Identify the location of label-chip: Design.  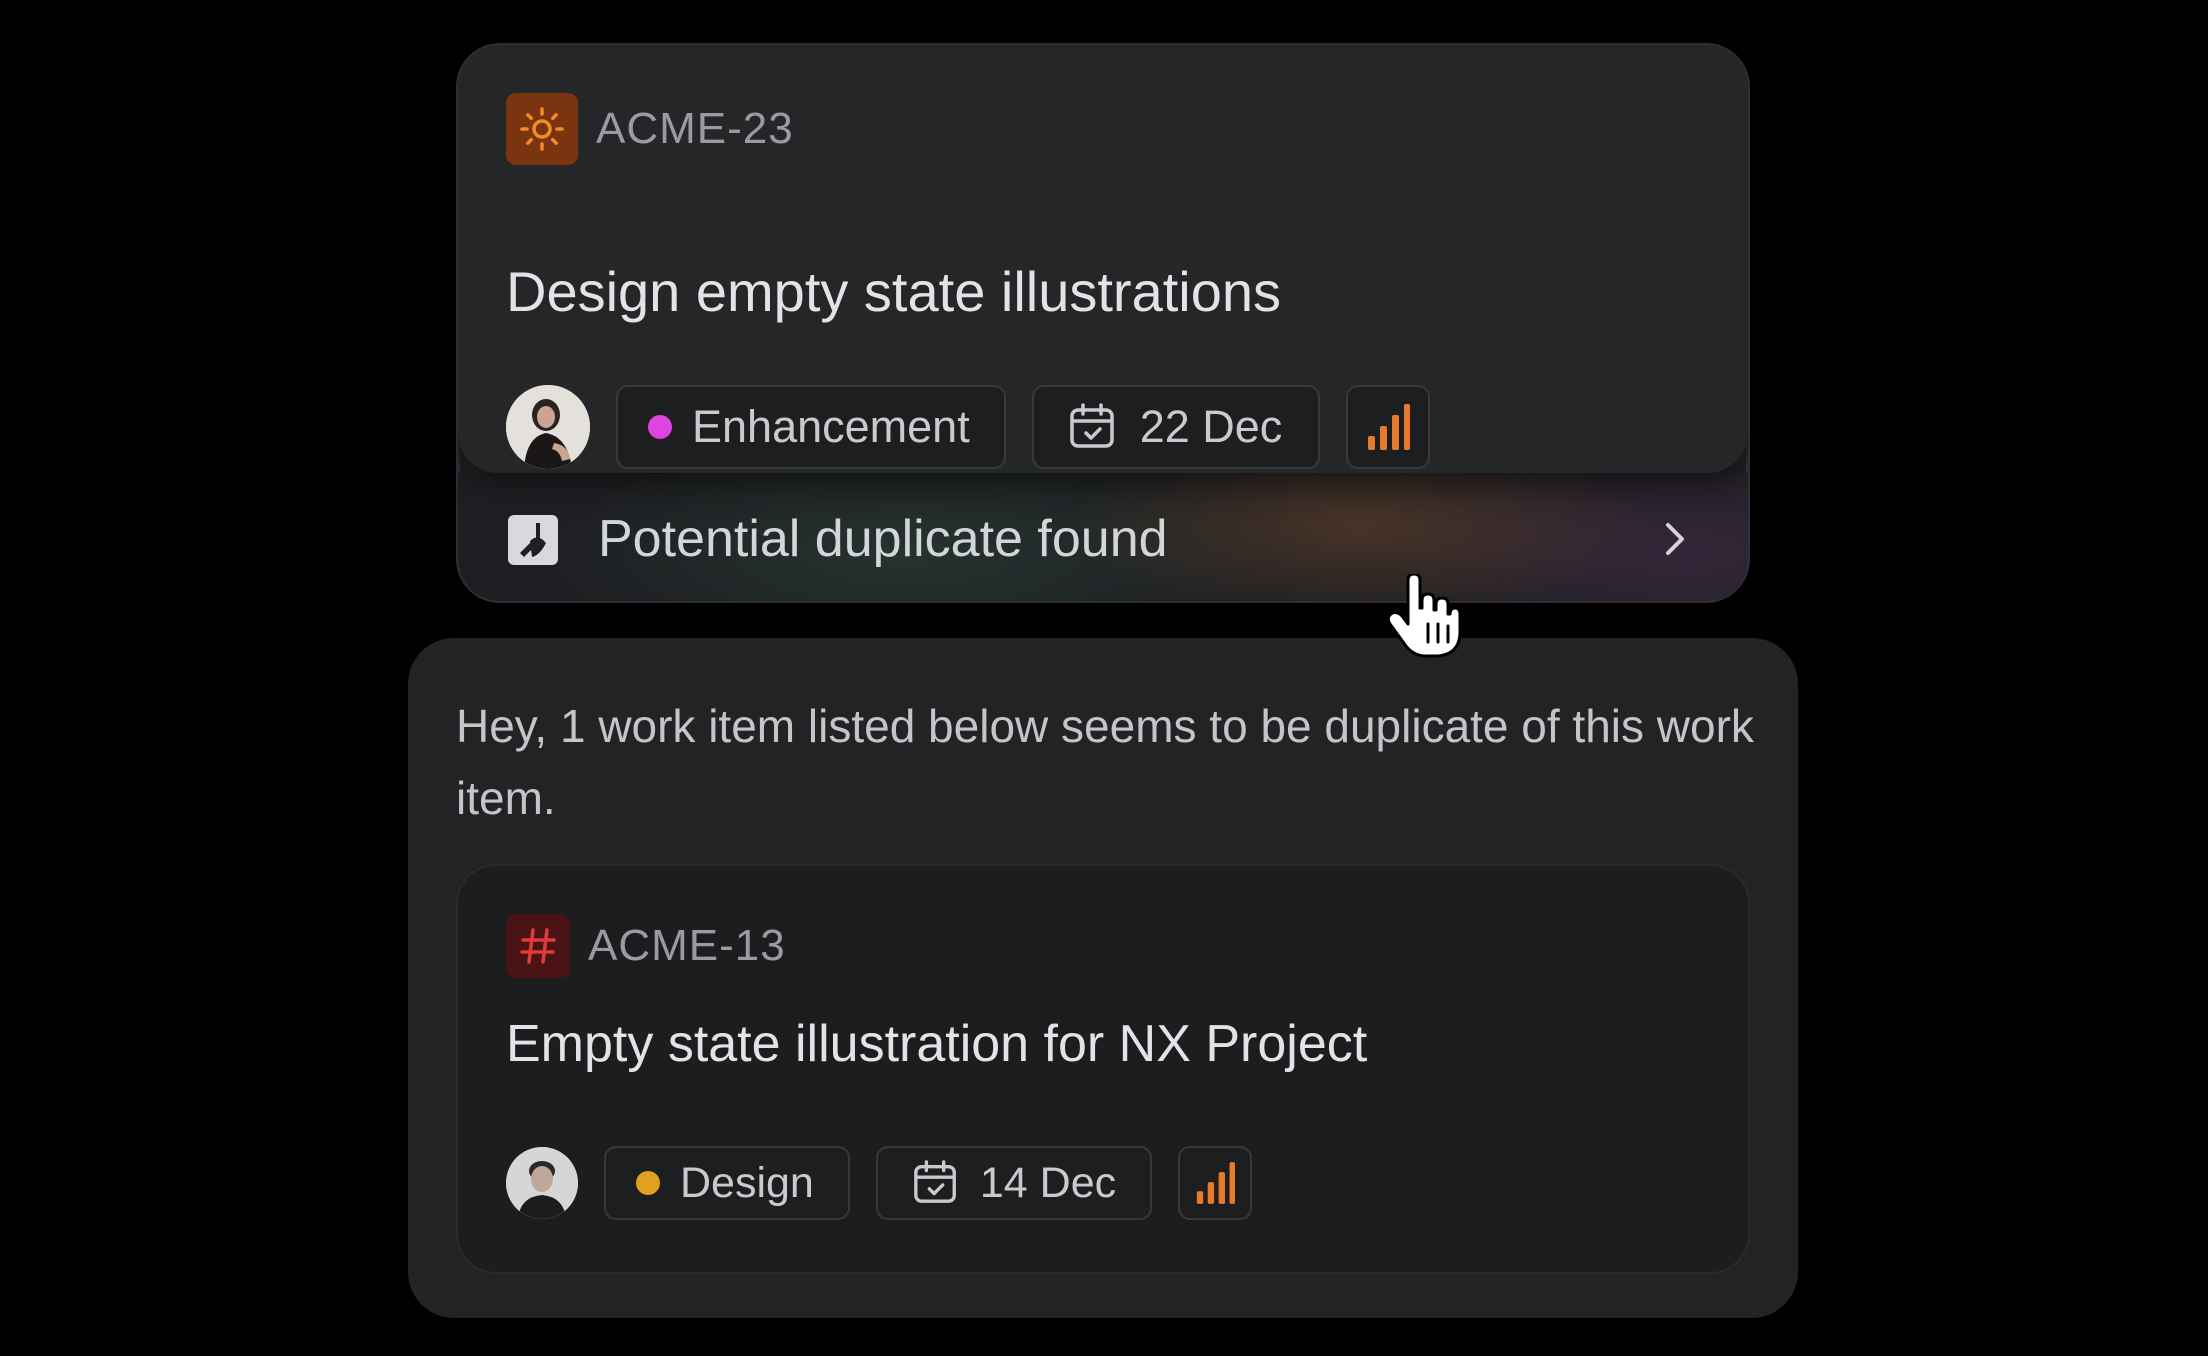
(727, 1183).